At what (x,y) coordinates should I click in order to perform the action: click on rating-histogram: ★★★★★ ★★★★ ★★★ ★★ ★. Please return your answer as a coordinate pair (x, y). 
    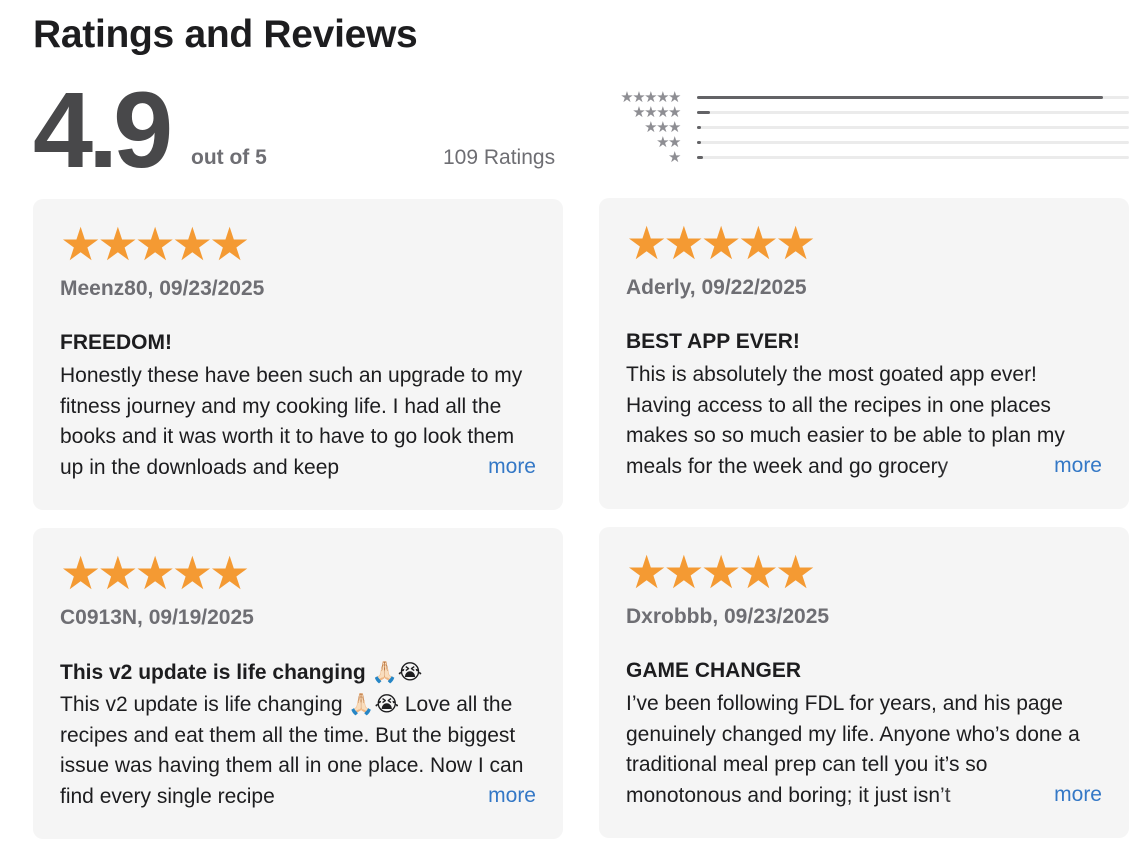
    Looking at the image, I should click on (860, 130).